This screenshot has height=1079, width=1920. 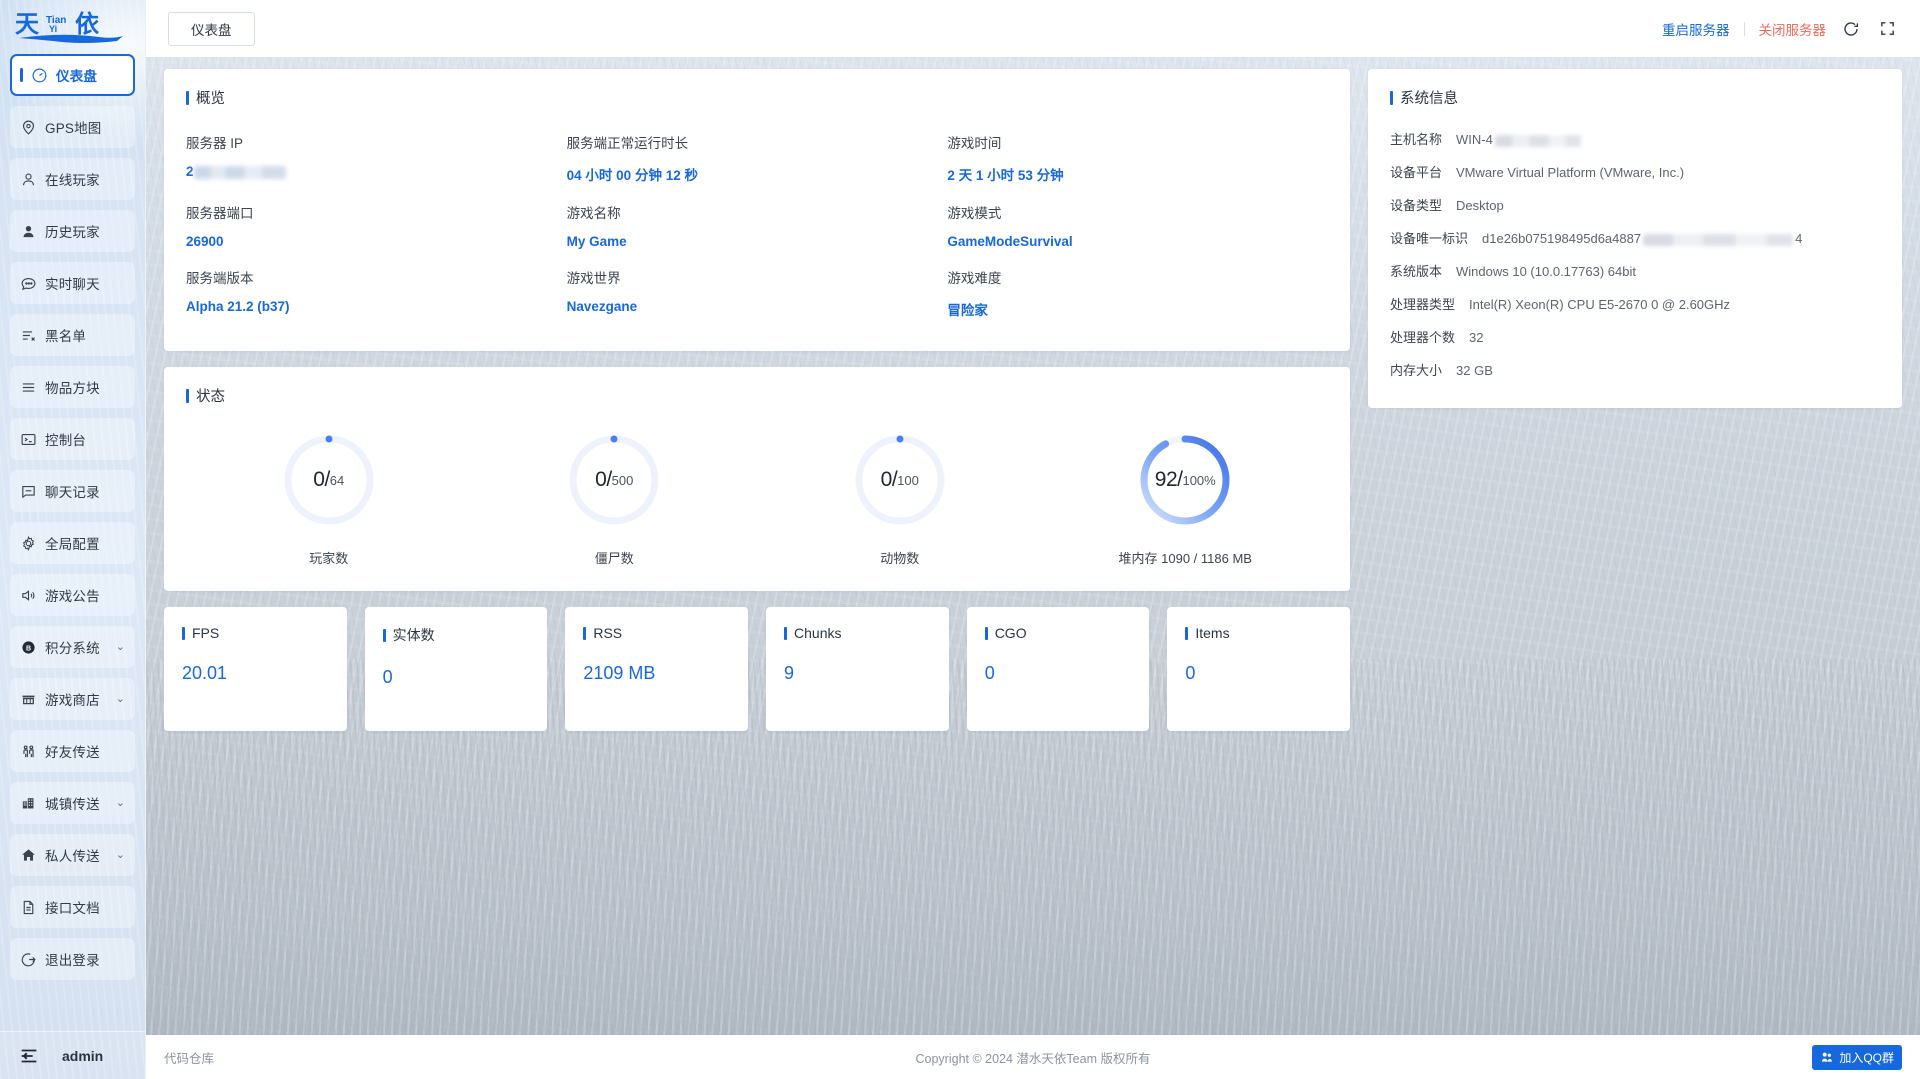 I want to click on overview-field: 服务器端口 26900, so click(x=376, y=224).